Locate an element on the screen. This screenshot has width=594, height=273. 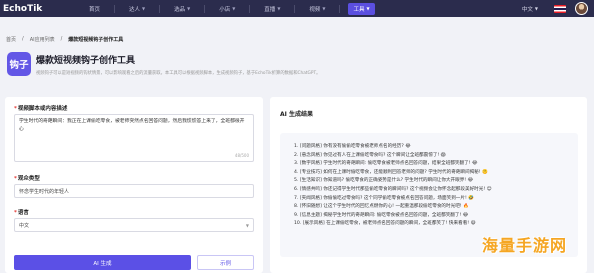
nav-item-live: 直播 ▼ is located at coordinates (272, 8).